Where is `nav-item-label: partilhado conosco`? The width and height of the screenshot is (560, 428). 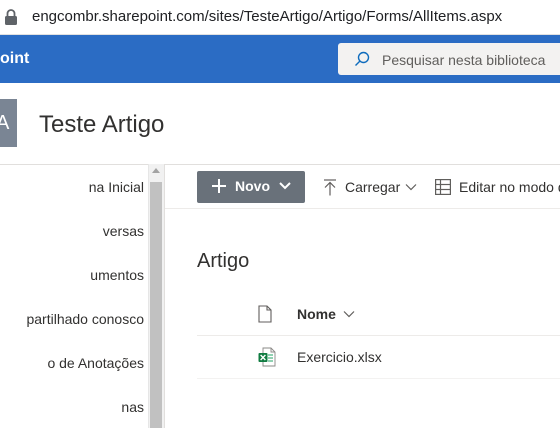
nav-item-label: partilhado conosco is located at coordinates (85, 319).